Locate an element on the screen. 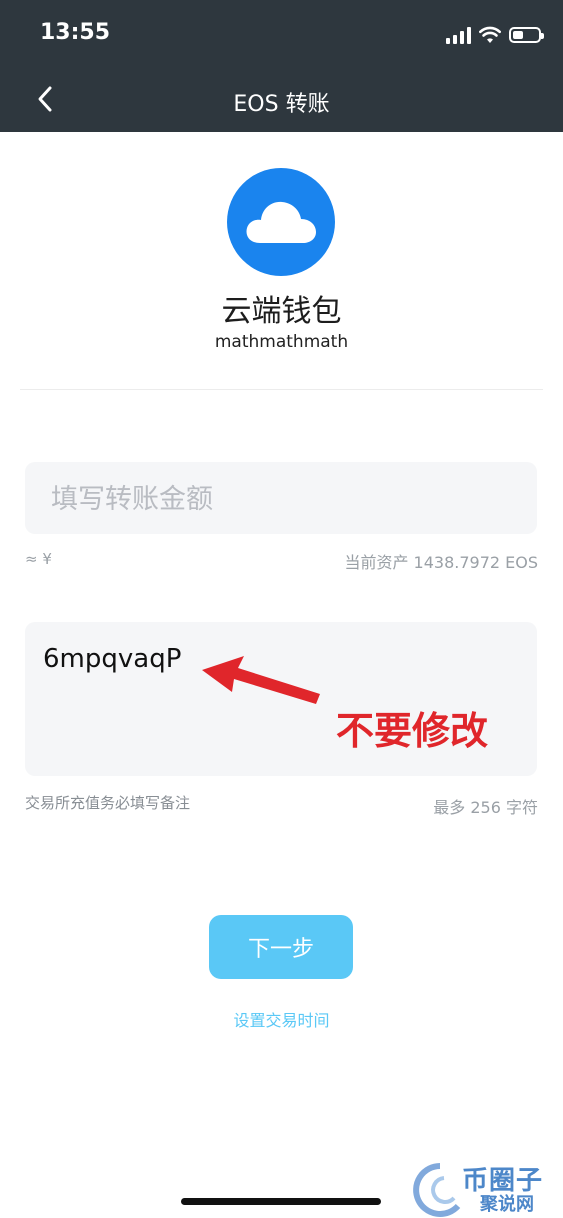 The image size is (563, 1218). signal-icon is located at coordinates (458, 35).